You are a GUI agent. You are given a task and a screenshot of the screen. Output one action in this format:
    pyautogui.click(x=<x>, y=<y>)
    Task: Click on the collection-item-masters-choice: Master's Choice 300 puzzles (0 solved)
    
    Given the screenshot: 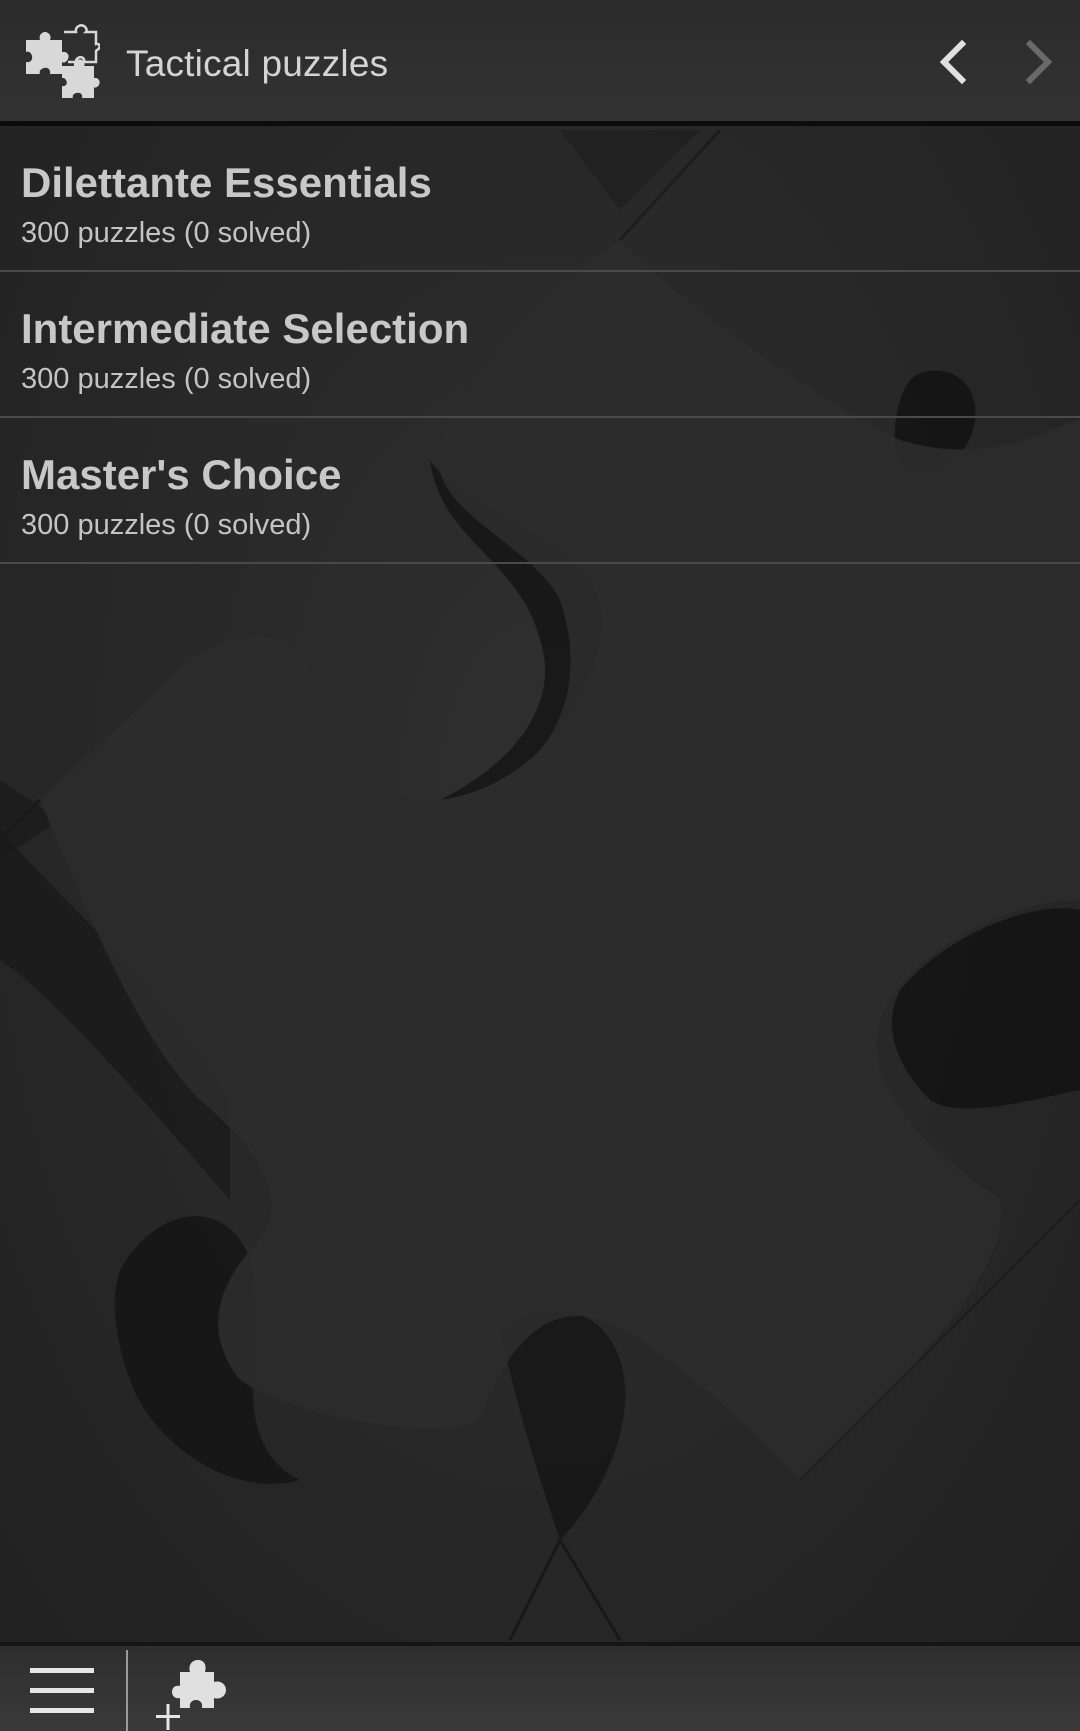 What is the action you would take?
    pyautogui.click(x=540, y=491)
    